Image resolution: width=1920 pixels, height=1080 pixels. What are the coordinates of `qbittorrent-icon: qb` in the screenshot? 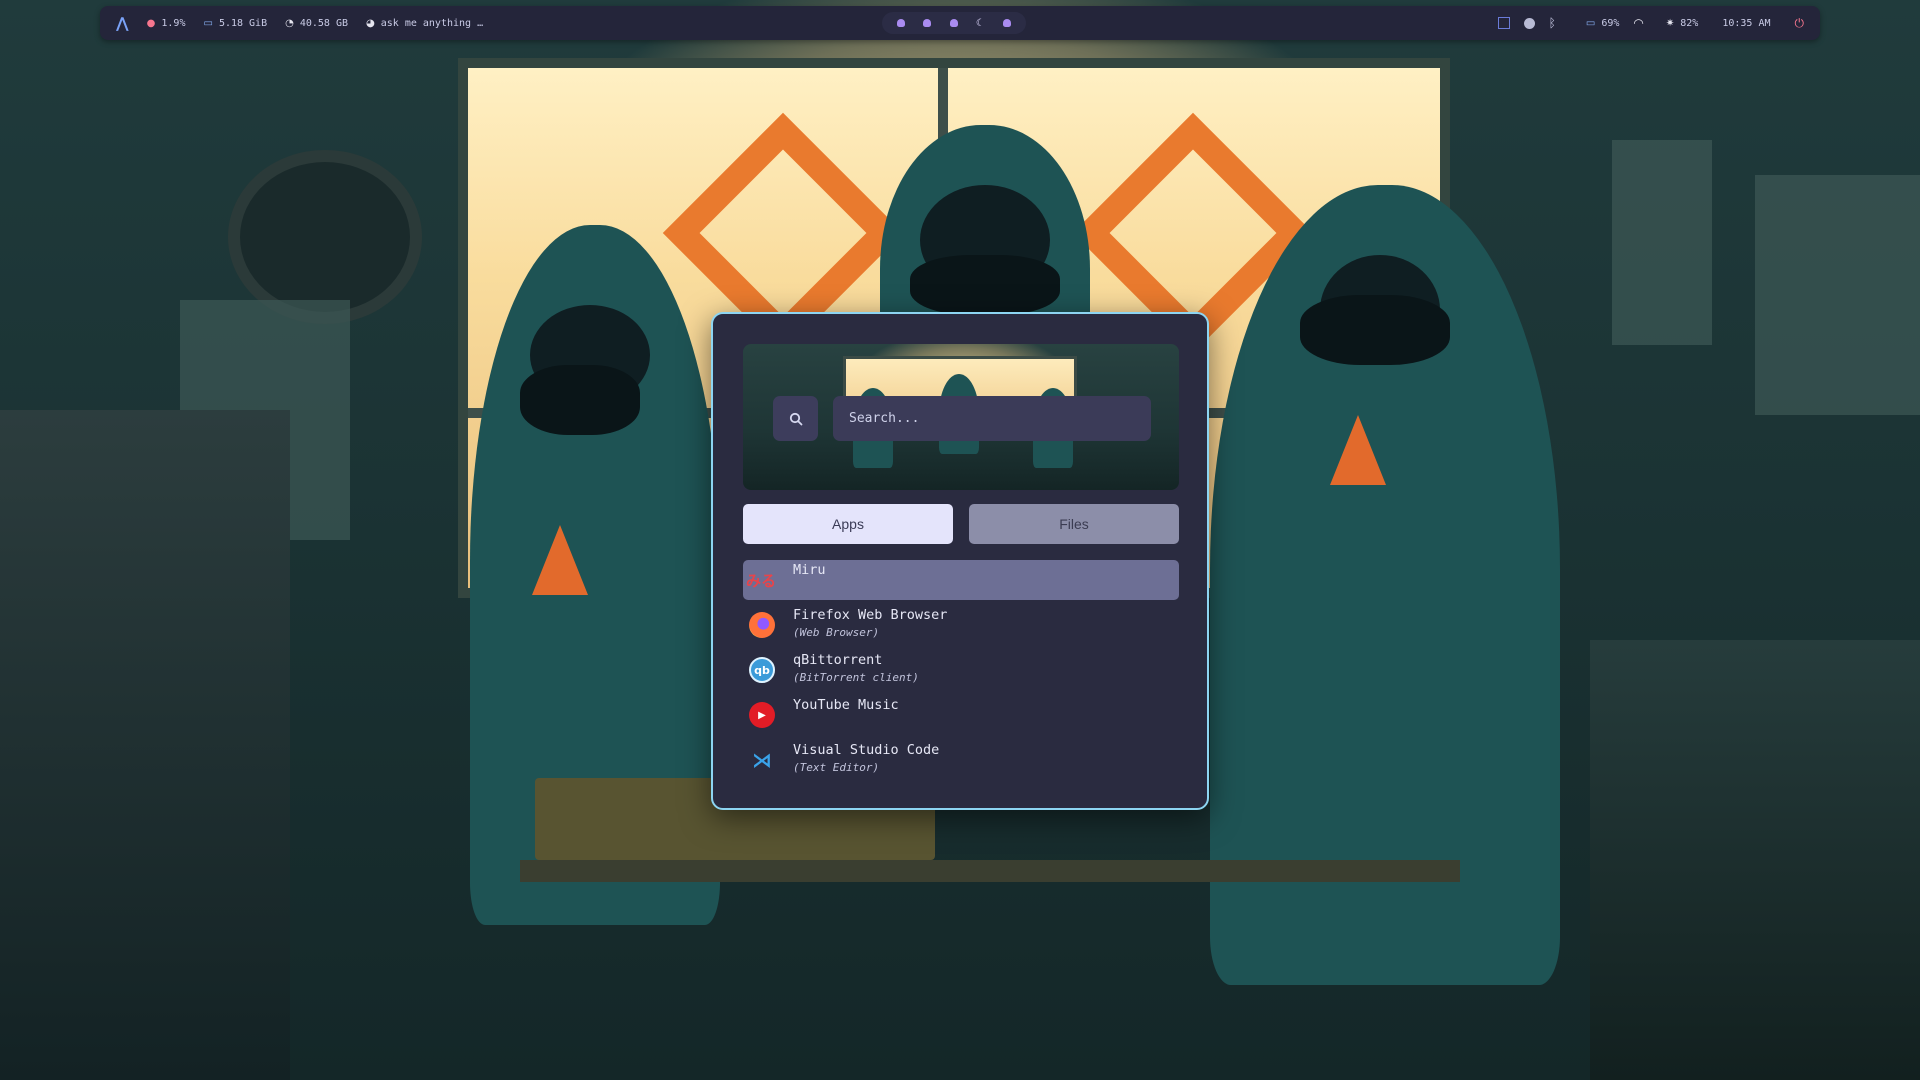 It's located at (762, 670).